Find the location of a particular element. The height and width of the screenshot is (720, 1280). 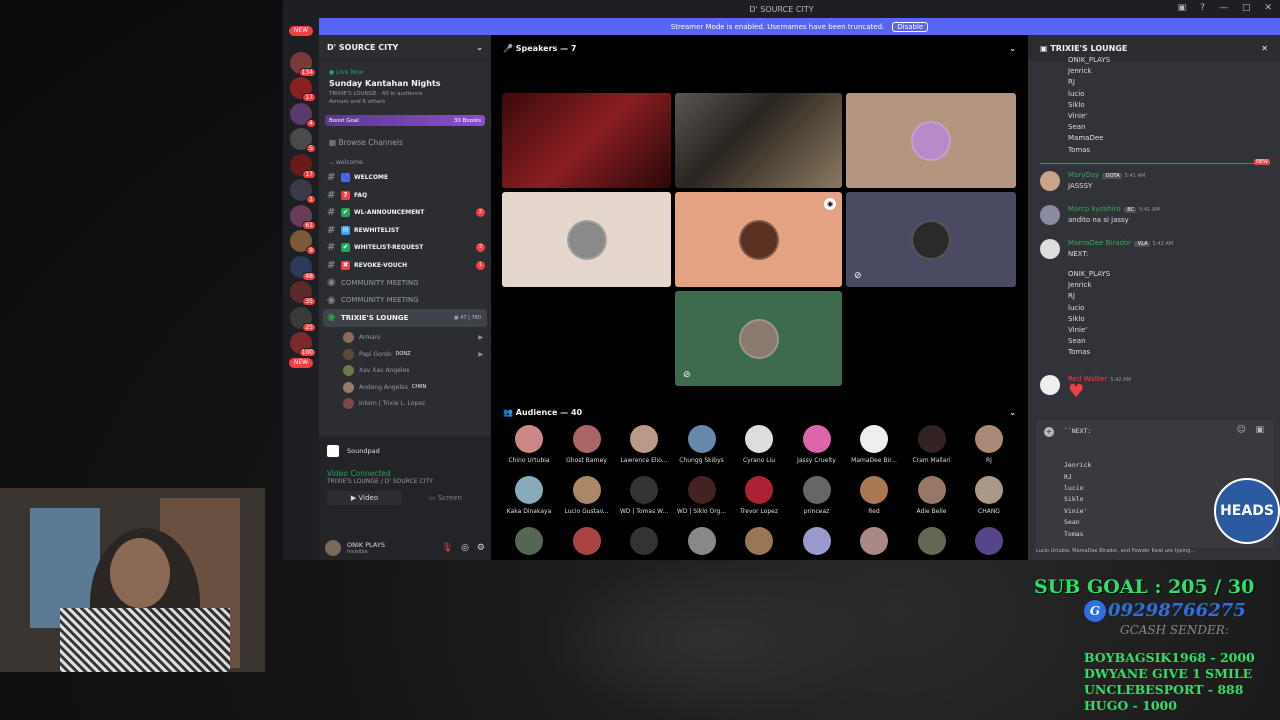

category-welcome: ⌄ welcome. is located at coordinates (405, 160).